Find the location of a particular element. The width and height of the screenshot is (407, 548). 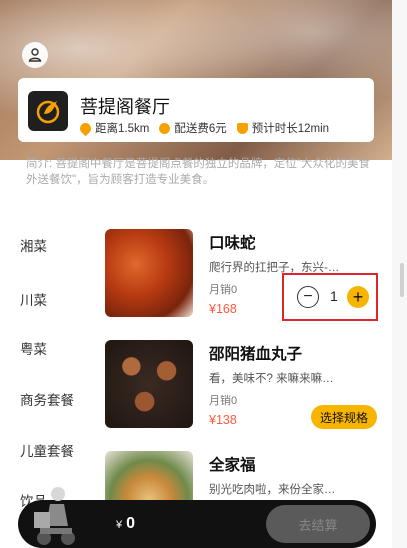

category-item: 儿童套餐 is located at coordinates (47, 450).